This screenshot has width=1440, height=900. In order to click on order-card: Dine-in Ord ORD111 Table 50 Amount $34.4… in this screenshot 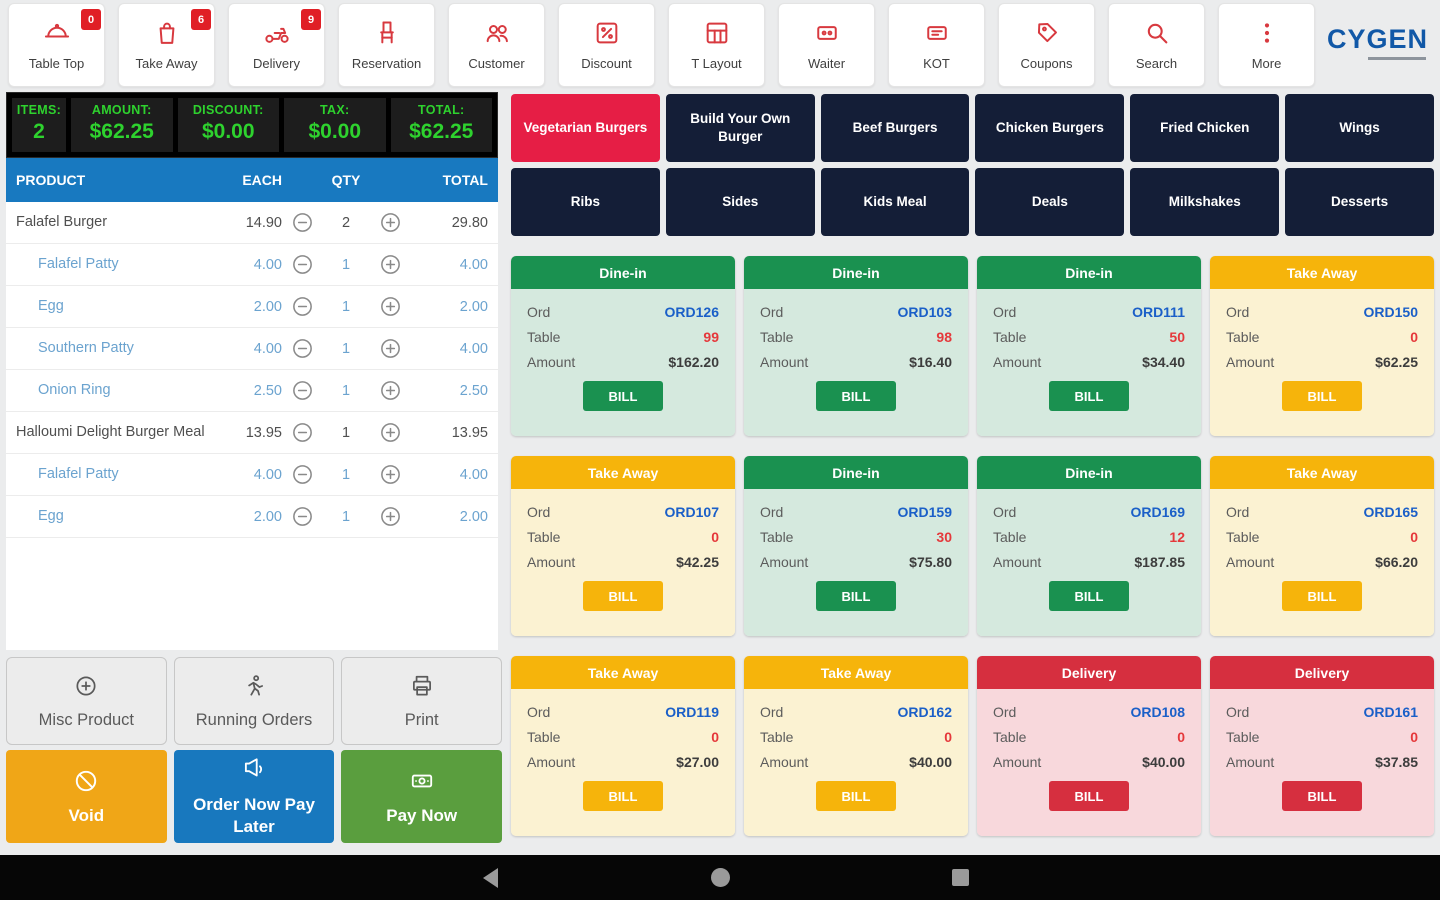, I will do `click(1089, 346)`.